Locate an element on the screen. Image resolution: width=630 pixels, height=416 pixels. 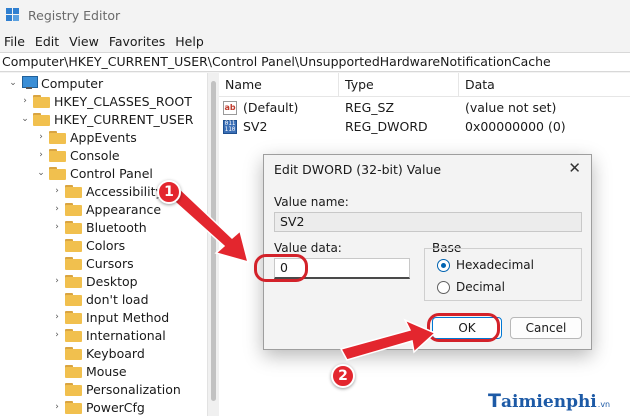
step-2-badge: 2 is located at coordinates (343, 376).